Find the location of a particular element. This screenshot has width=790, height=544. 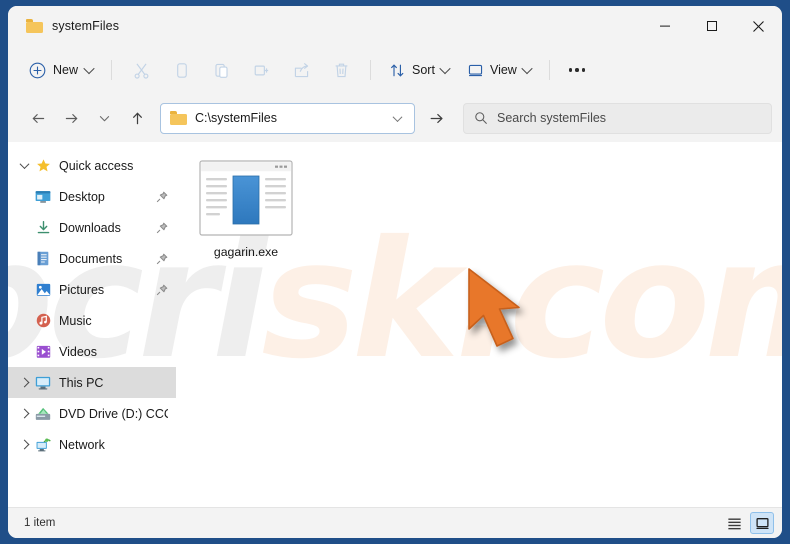

sidebar-item-documents: Documents is located at coordinates (102, 258).